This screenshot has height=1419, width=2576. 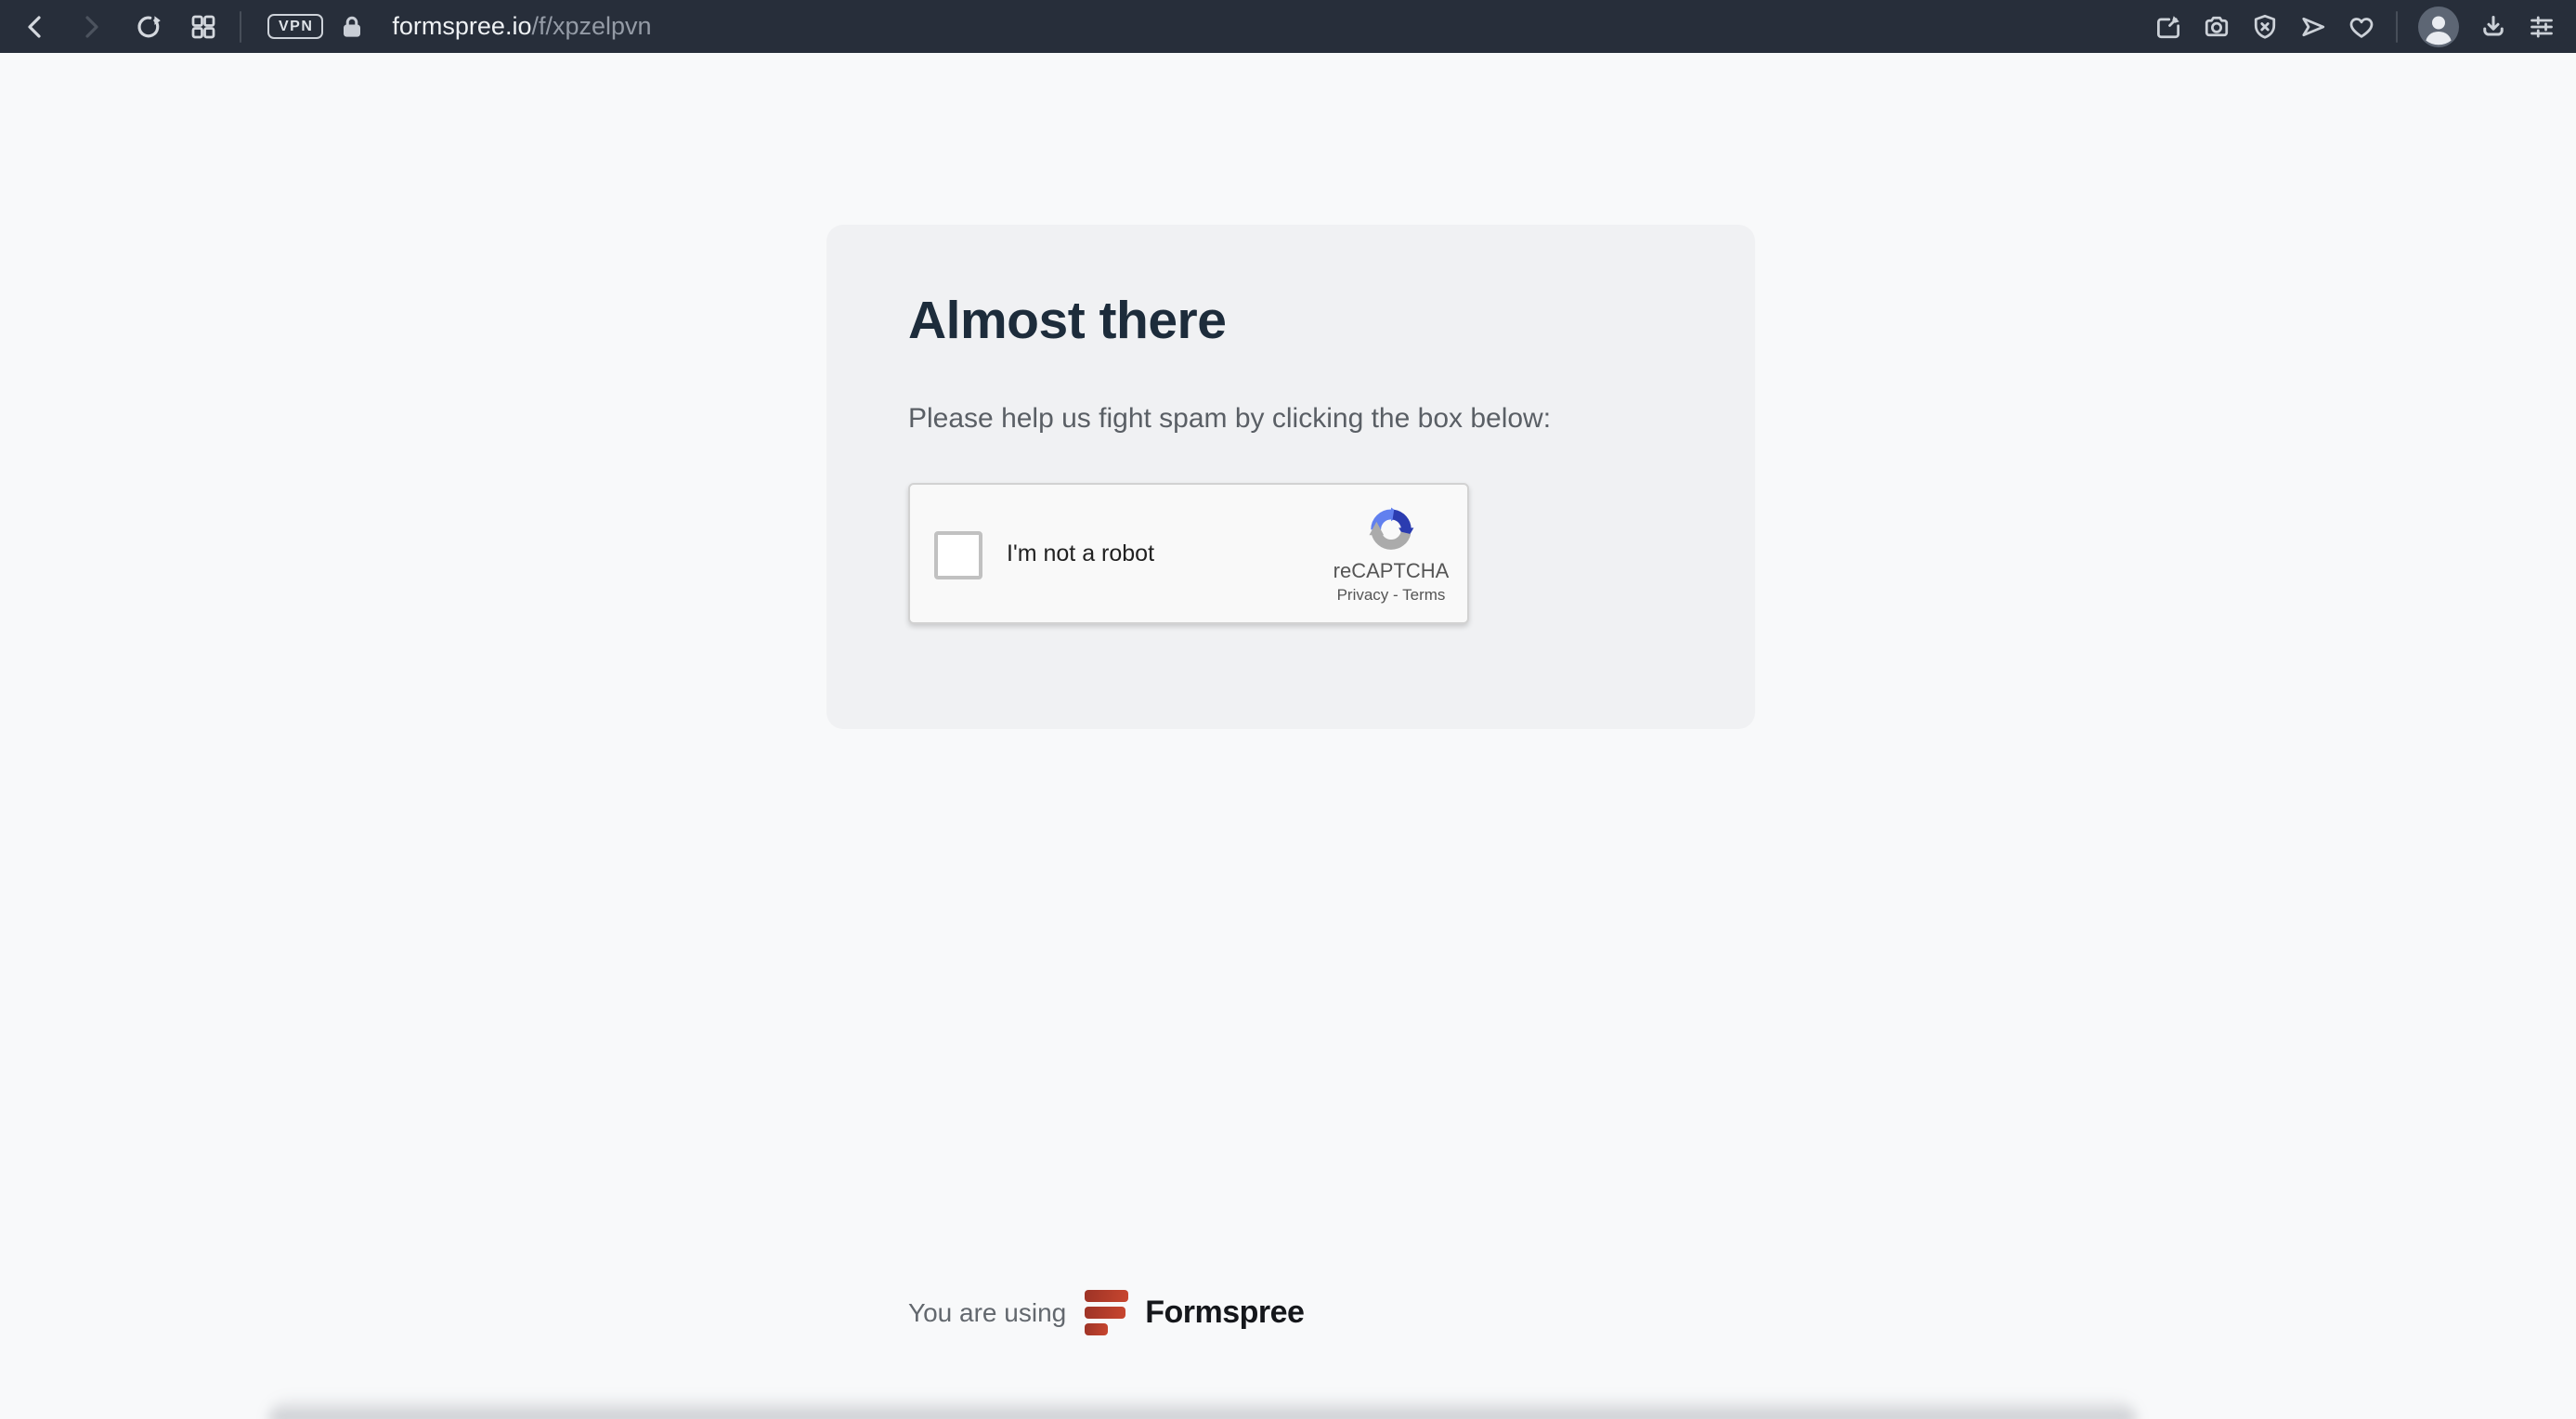 I want to click on chevron-right-icon, so click(x=91, y=26).